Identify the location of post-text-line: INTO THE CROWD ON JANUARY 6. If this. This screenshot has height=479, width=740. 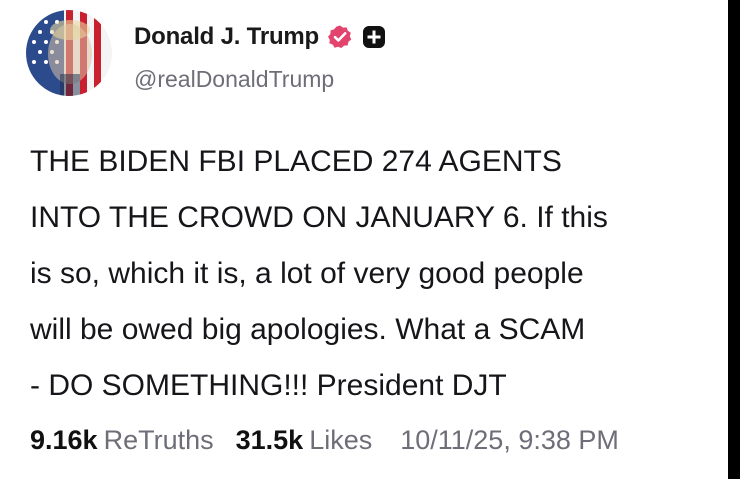
(319, 217).